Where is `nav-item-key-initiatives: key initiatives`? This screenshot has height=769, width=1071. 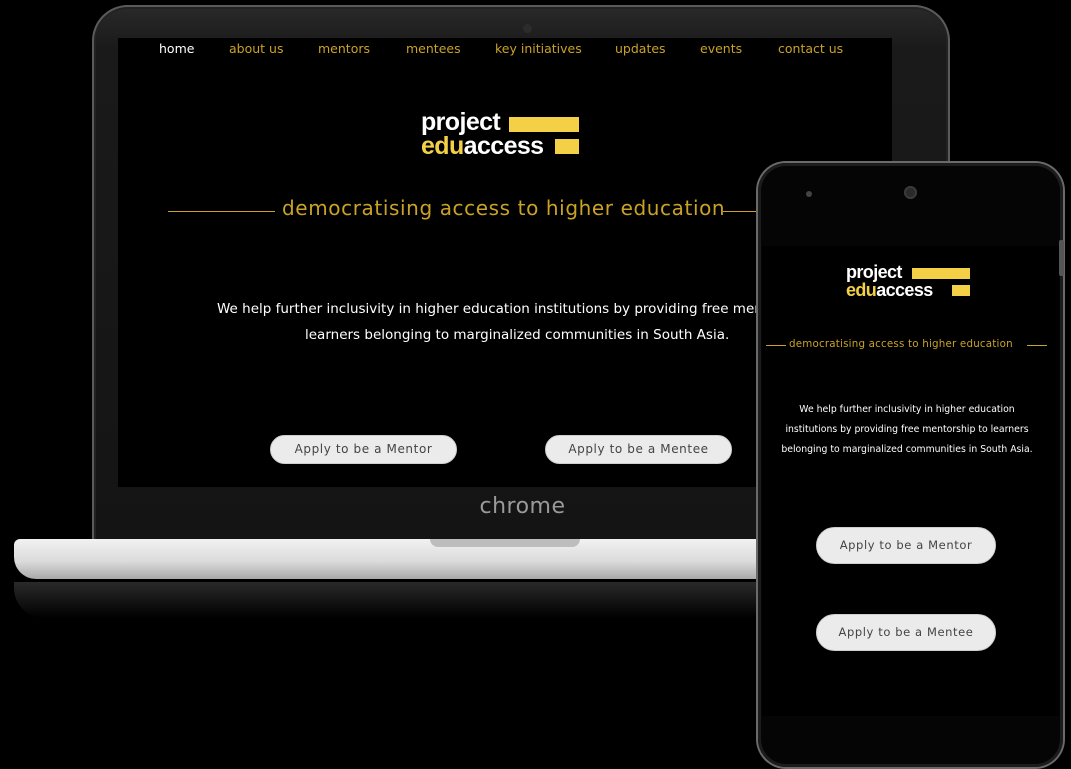
nav-item-key-initiatives: key initiatives is located at coordinates (538, 48).